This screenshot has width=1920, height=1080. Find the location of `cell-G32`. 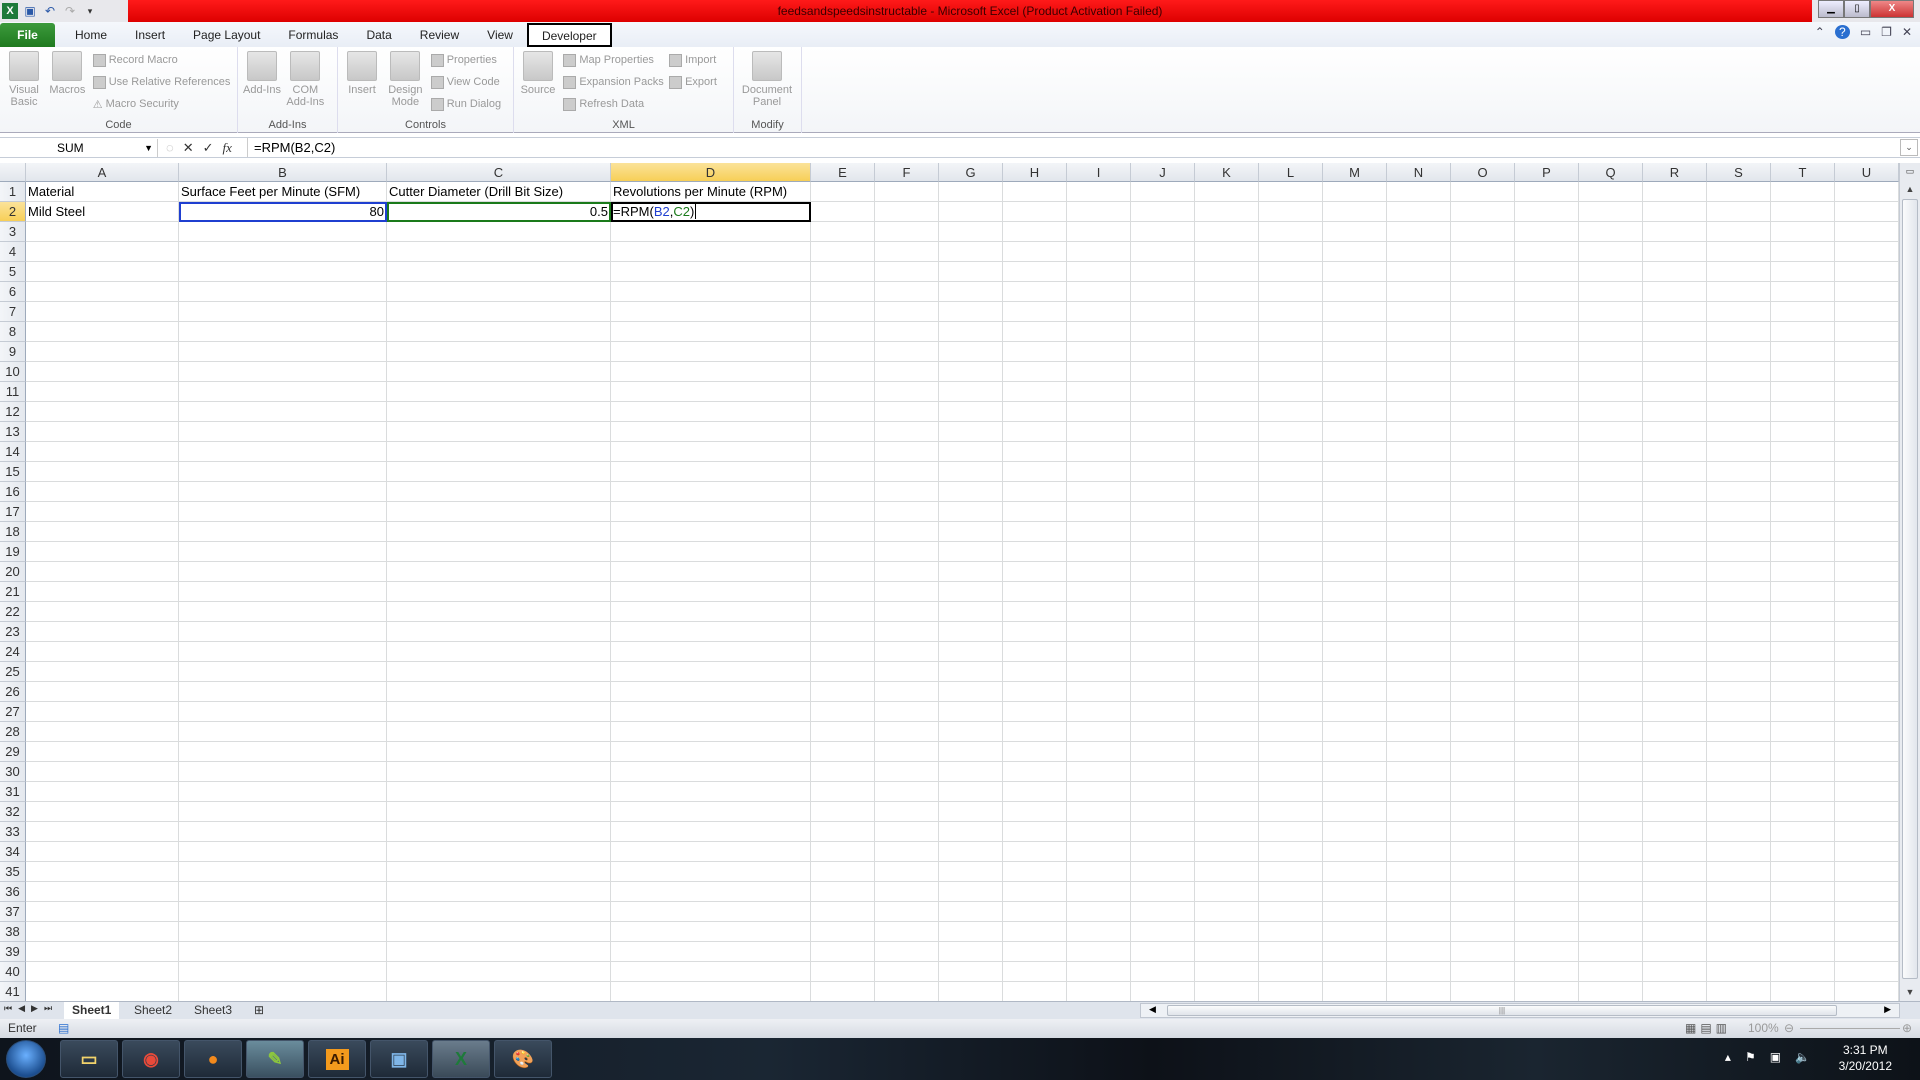

cell-G32 is located at coordinates (971, 812).